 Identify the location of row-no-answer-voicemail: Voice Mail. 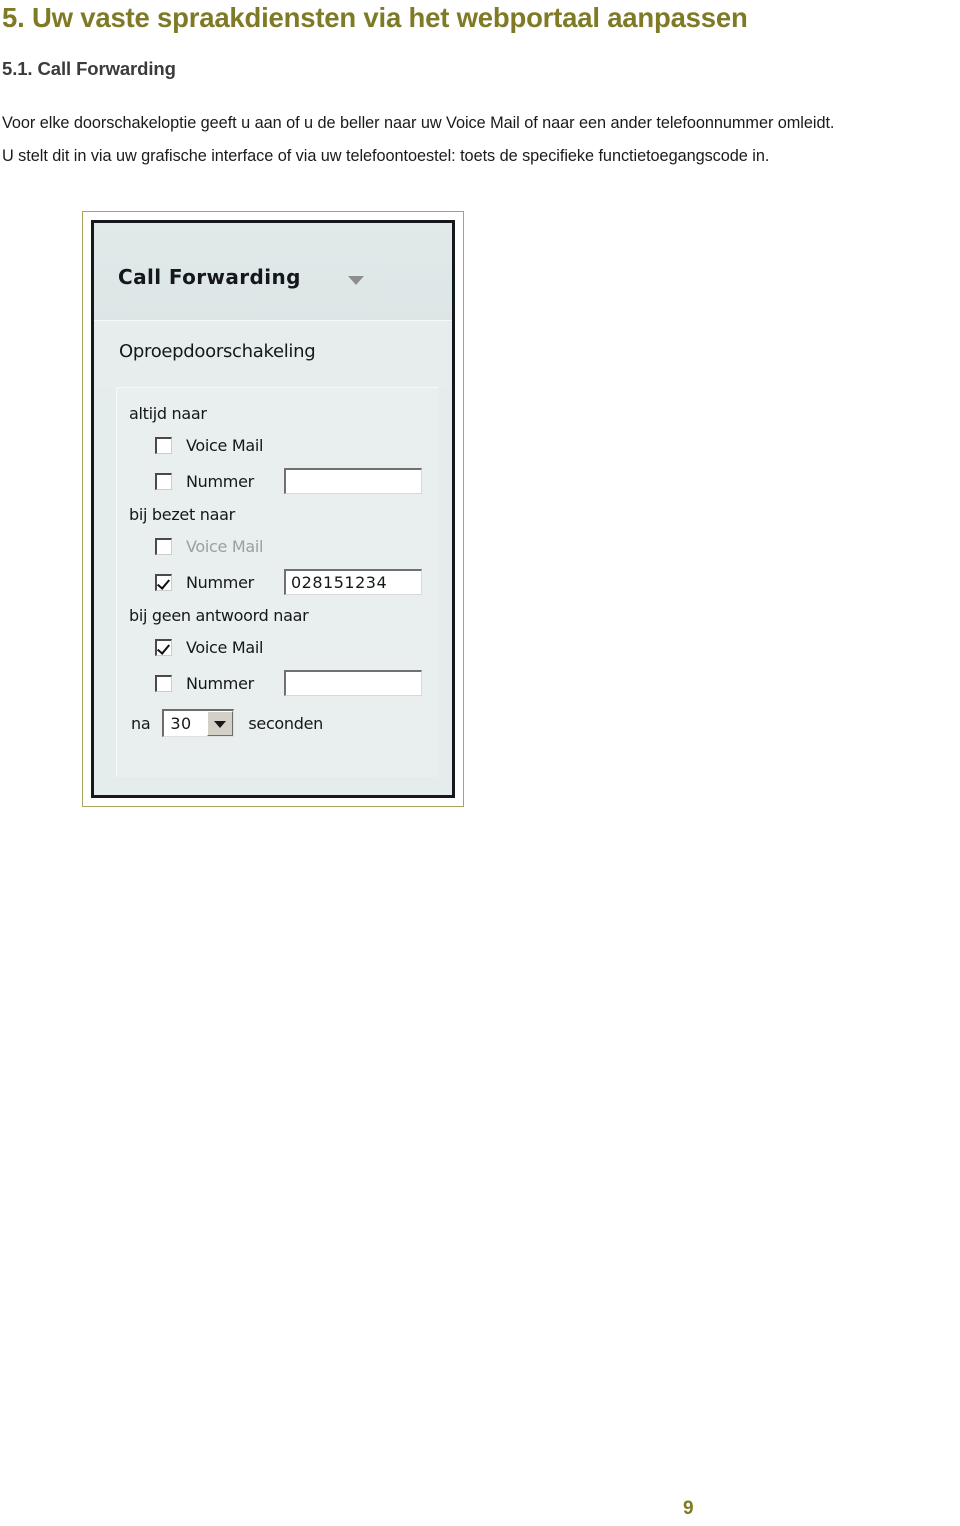
(282, 647).